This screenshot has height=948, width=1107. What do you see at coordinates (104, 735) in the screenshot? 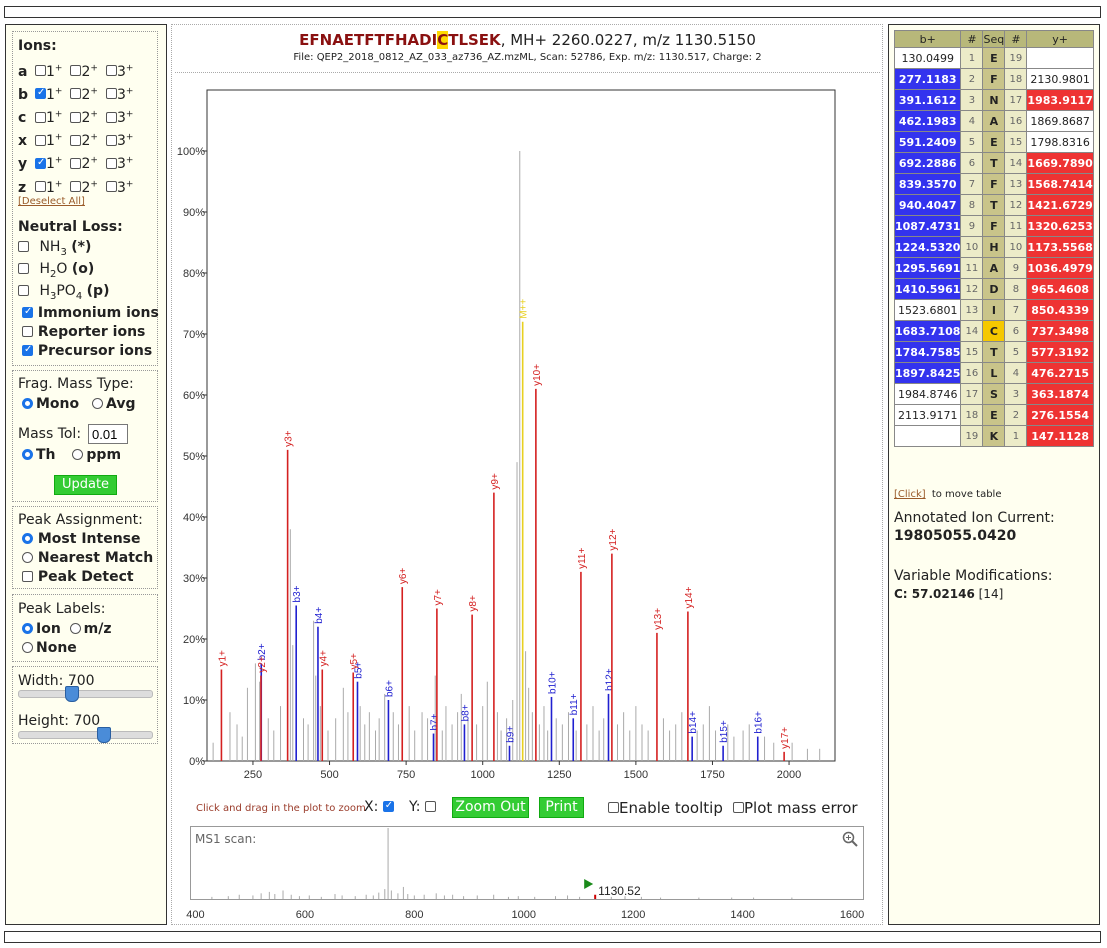
I see `height-slider-handle` at bounding box center [104, 735].